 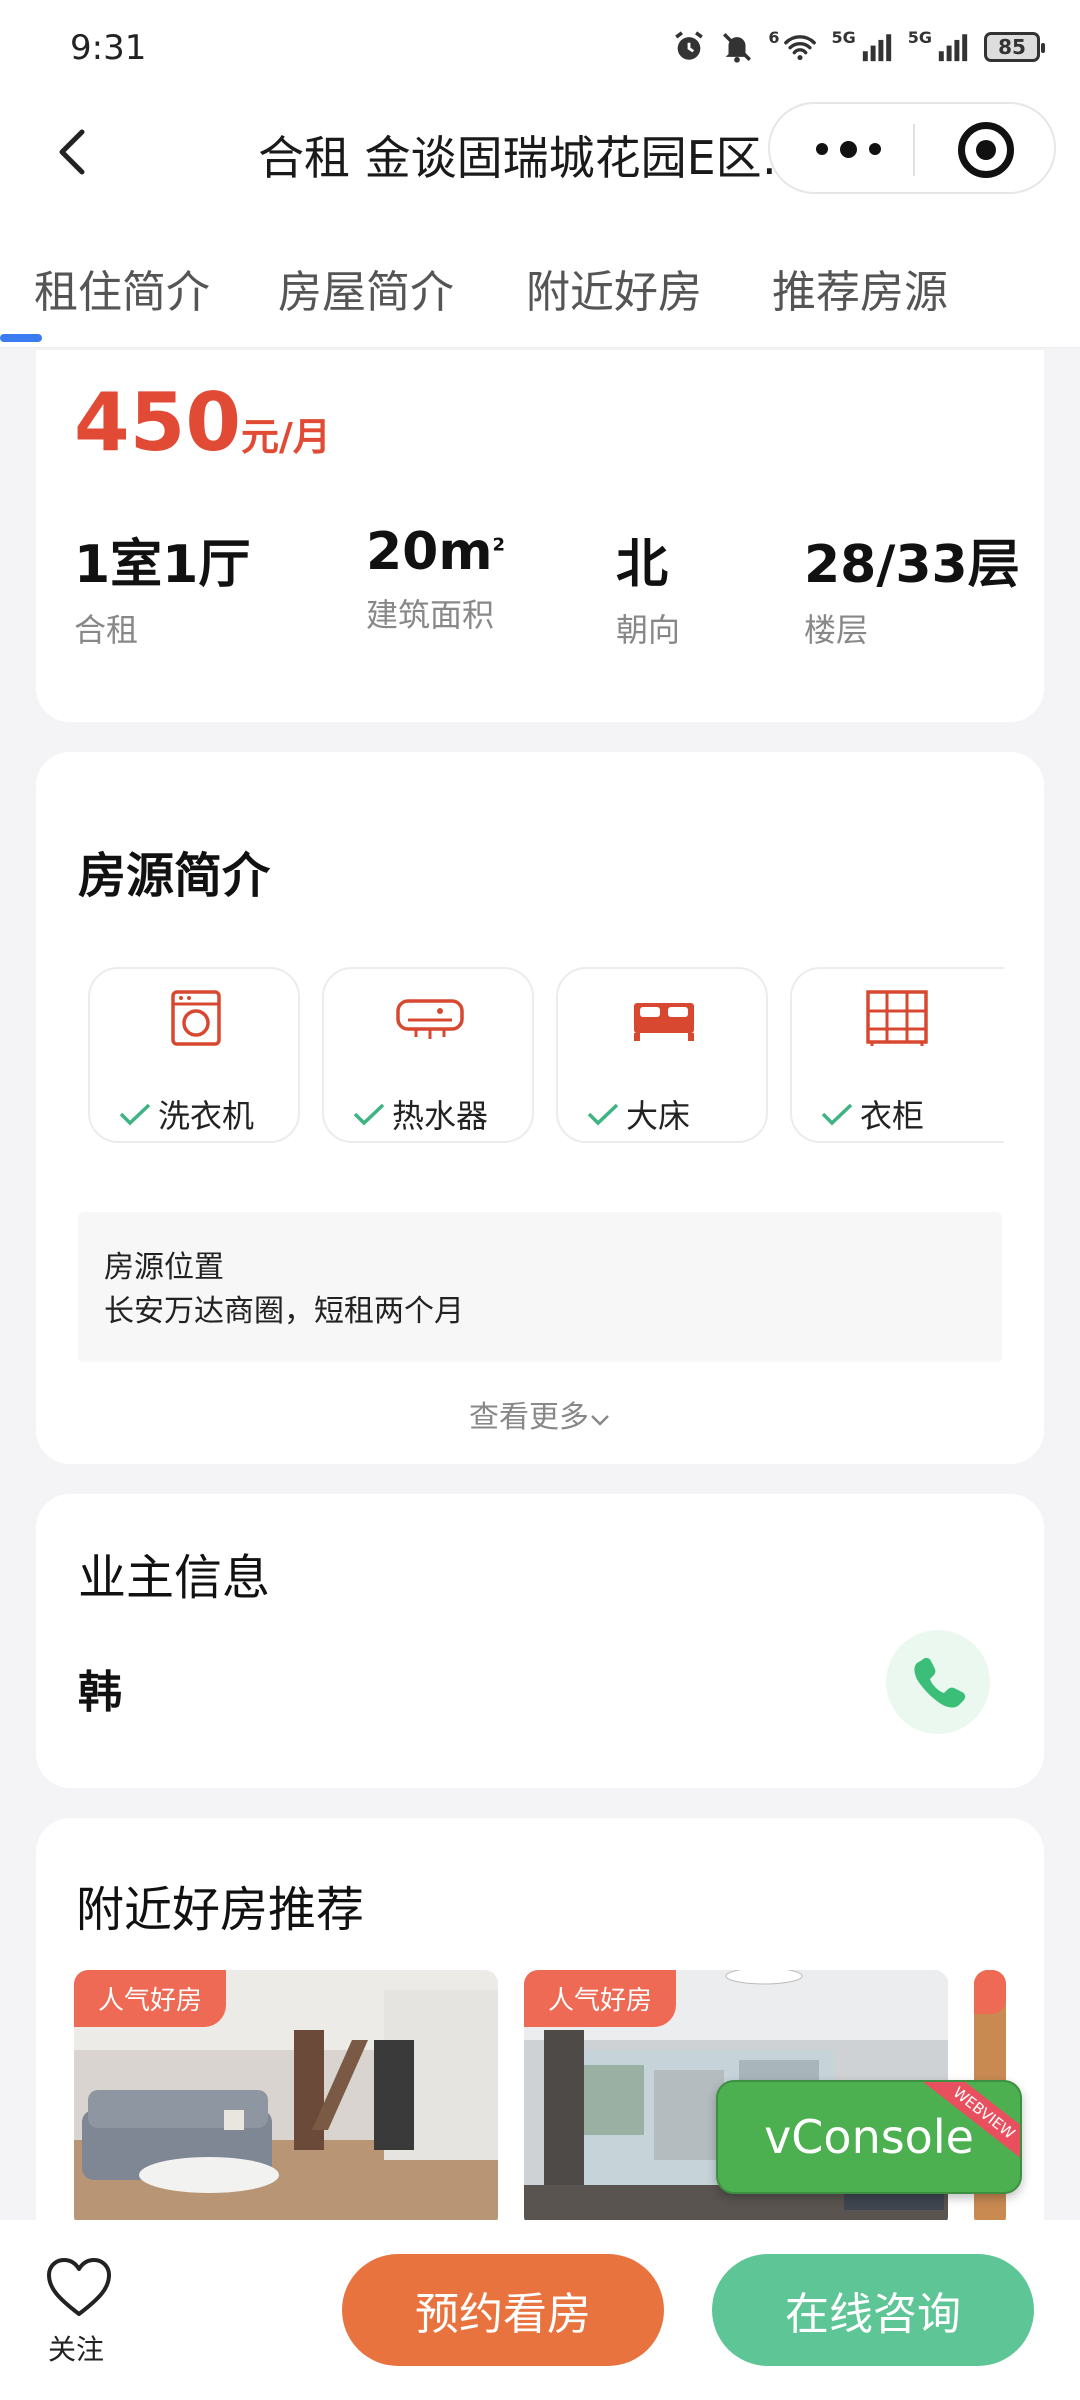 What do you see at coordinates (162, 565) in the screenshot?
I see `stat-value: 1室1厅` at bounding box center [162, 565].